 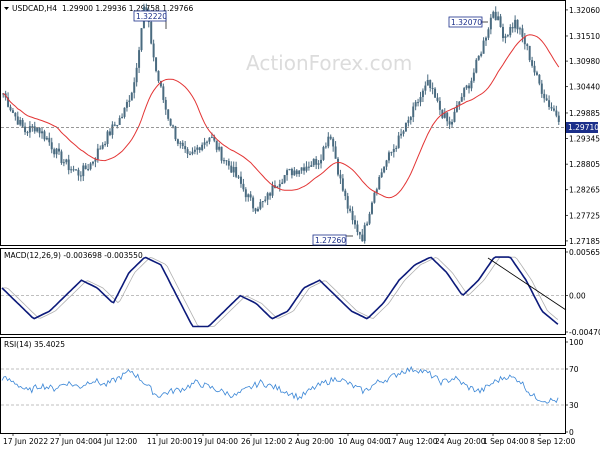 I want to click on symbol-label: USDCAD,H4, so click(x=34, y=8).